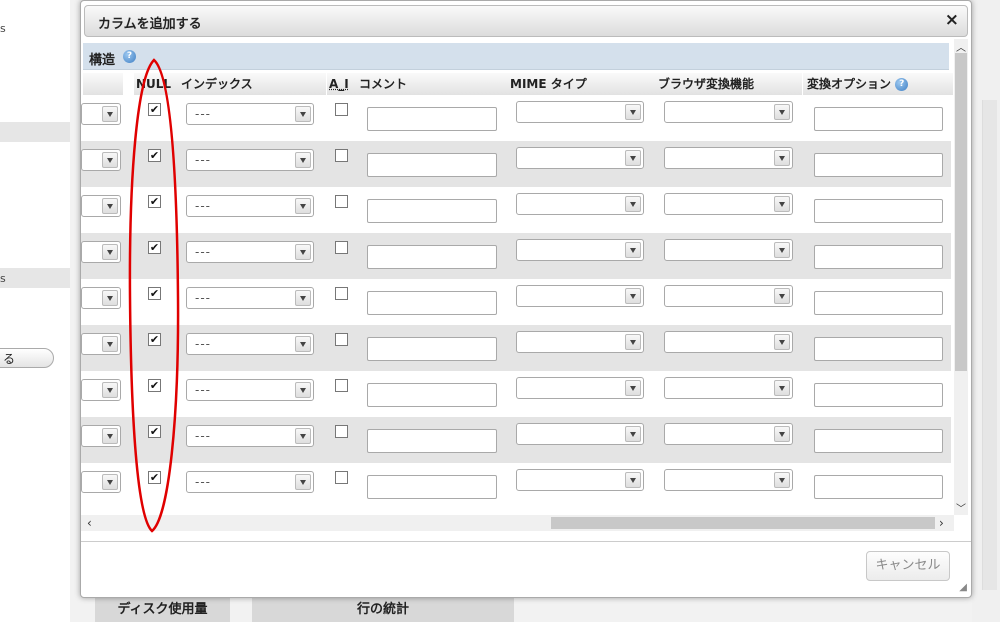 The image size is (1000, 622). Describe the element at coordinates (961, 507) in the screenshot. I see `scroll-down-arrow-icon: ﹀` at that location.